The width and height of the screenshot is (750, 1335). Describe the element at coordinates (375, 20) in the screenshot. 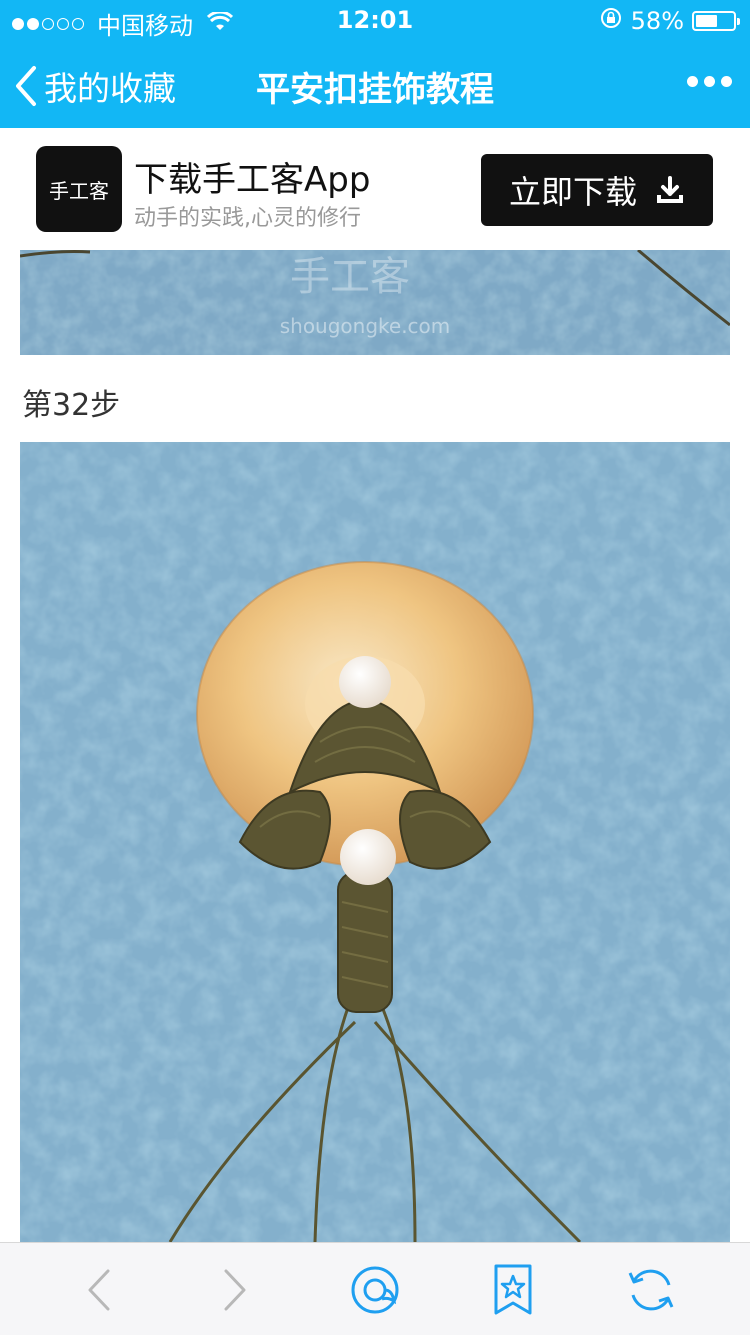

I see `status-bar: 中国移动 12:01 58%` at that location.